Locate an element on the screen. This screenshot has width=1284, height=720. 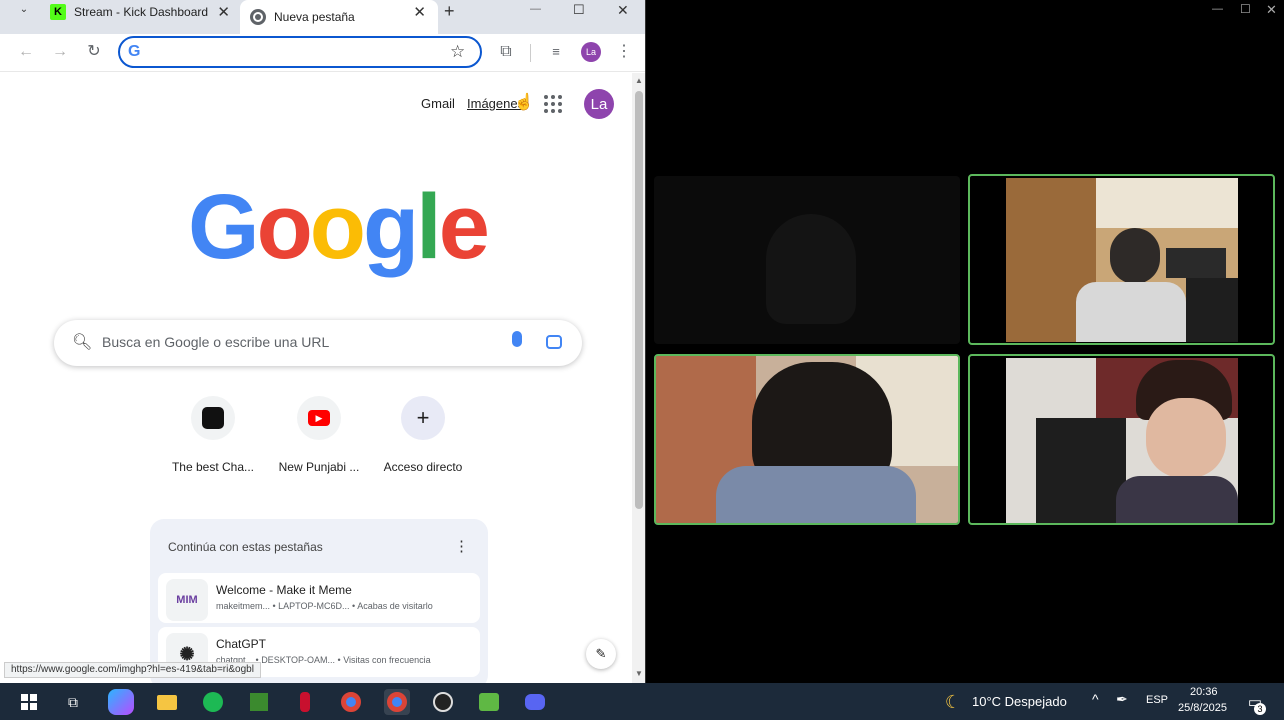
chrome-profile-taskbar-icon is located at coordinates (397, 702).